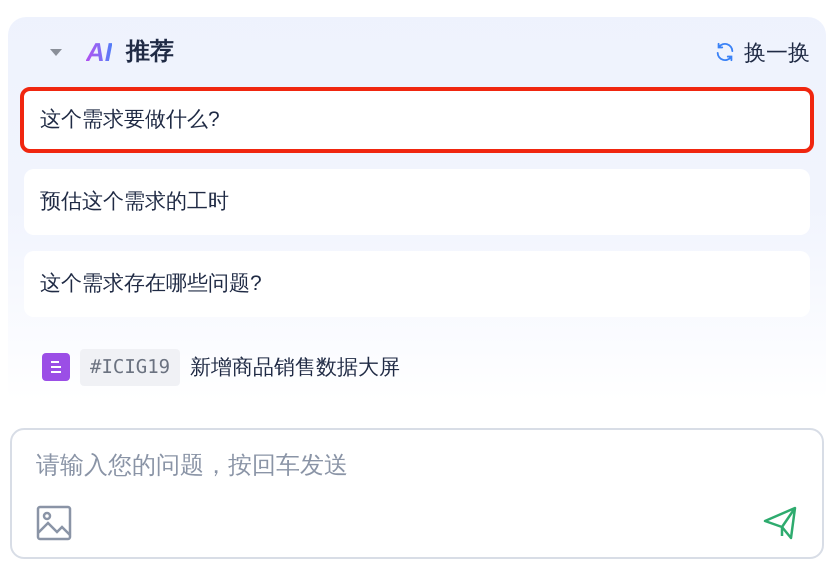  Describe the element at coordinates (130, 367) in the screenshot. I see `issue-tag: #ICIG19` at that location.